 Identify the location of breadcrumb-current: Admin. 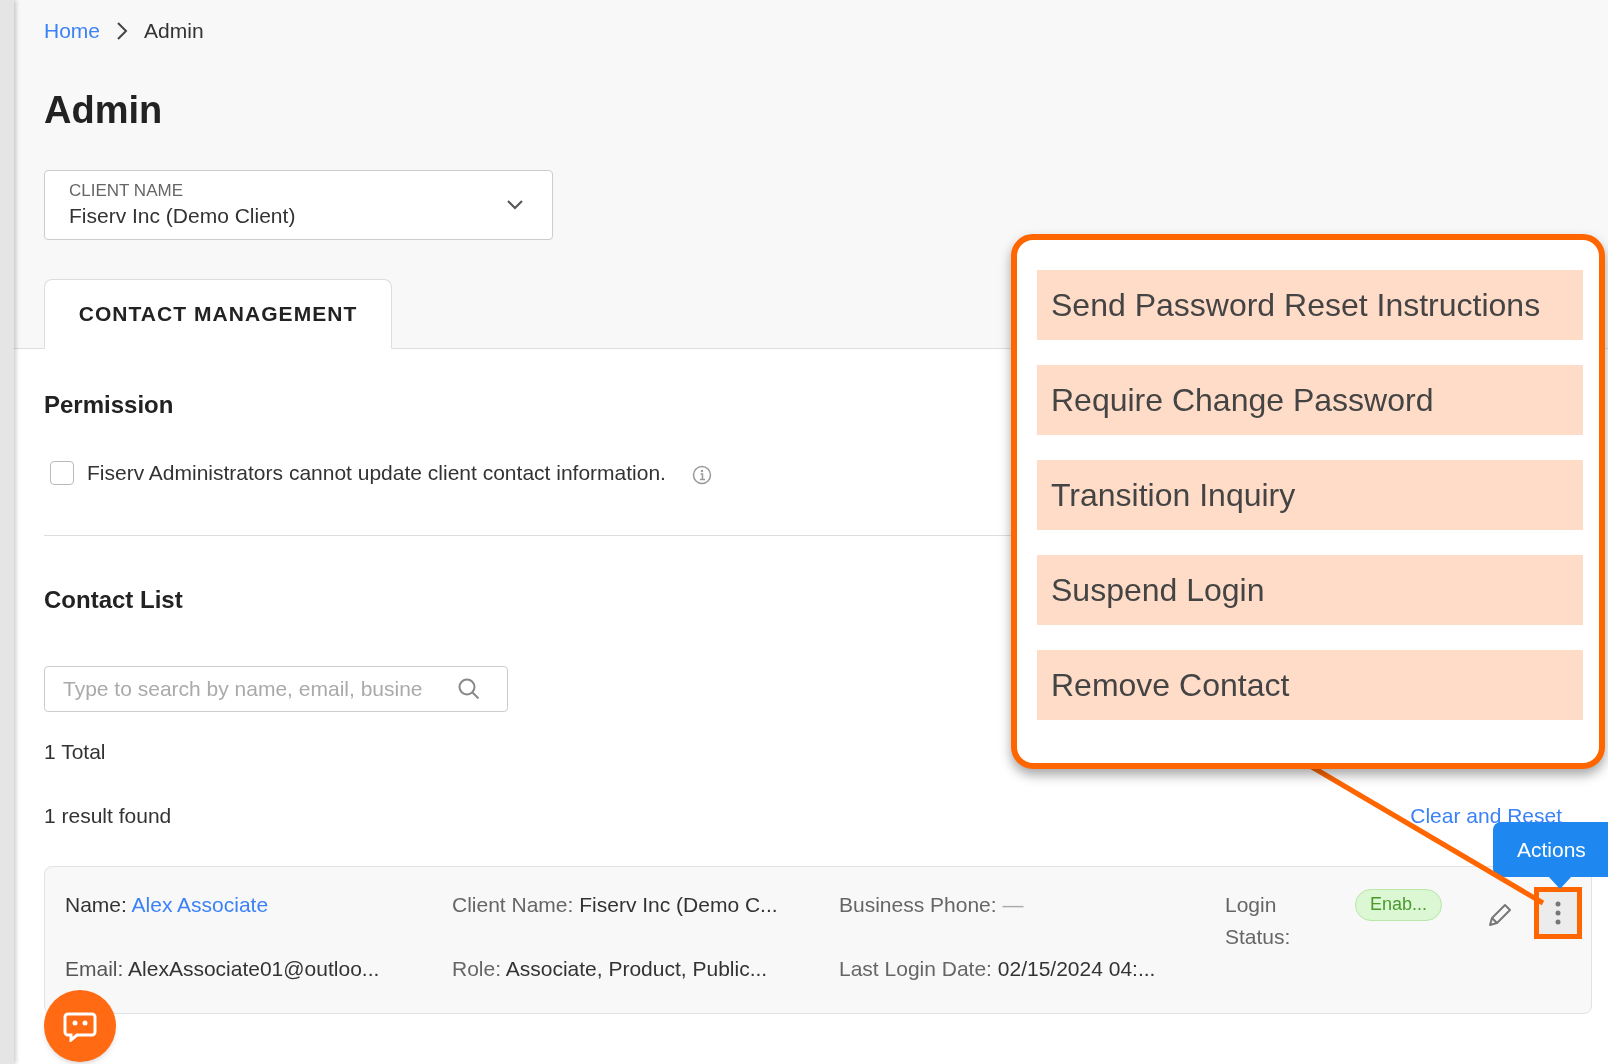
(174, 31).